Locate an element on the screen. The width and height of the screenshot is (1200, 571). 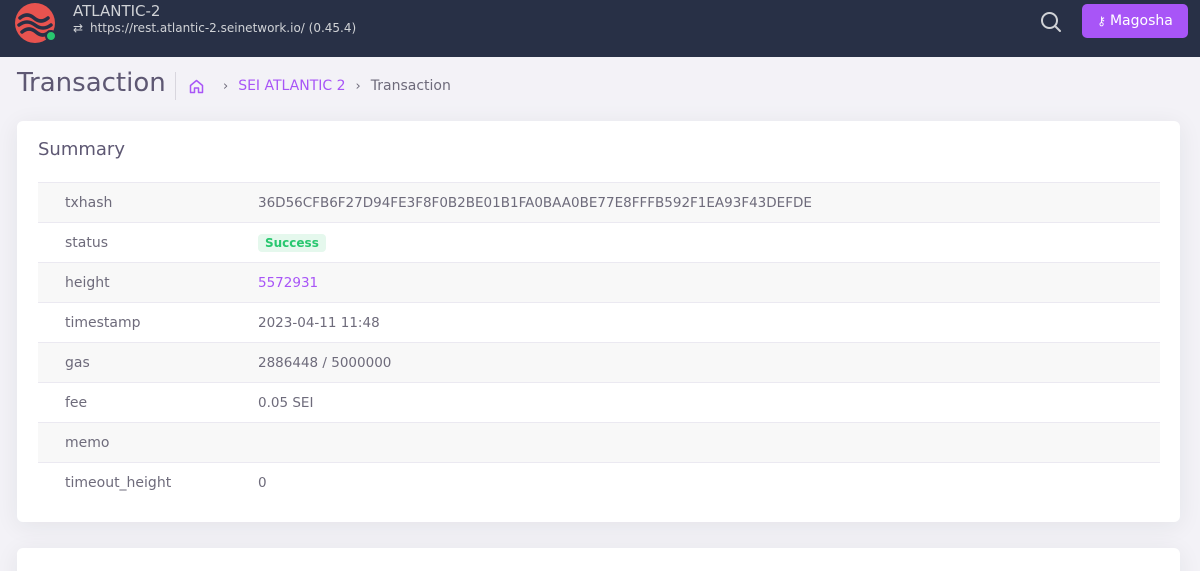
search-icon is located at coordinates (1051, 22).